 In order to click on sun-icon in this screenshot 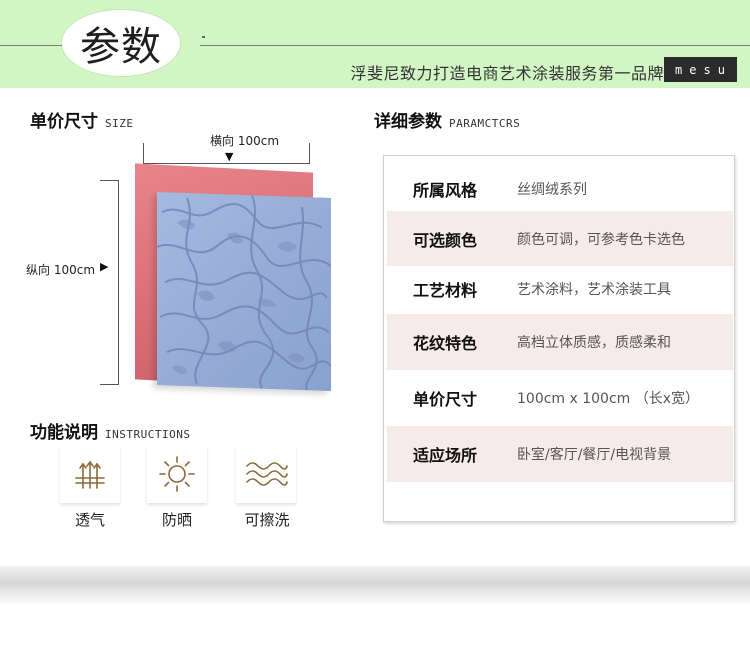, I will do `click(177, 474)`.